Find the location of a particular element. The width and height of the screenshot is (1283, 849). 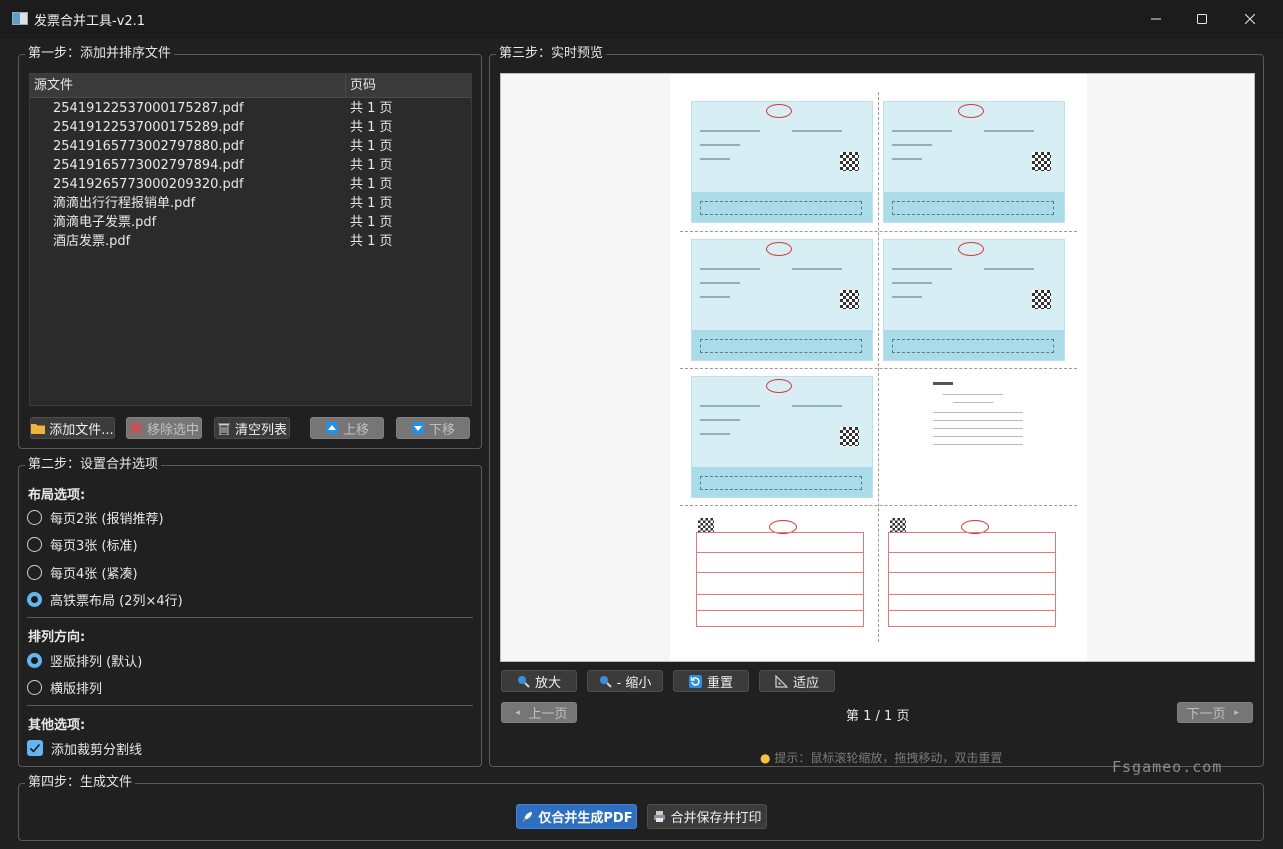

file-name: 25419165773002797894.pdf is located at coordinates (148, 165).